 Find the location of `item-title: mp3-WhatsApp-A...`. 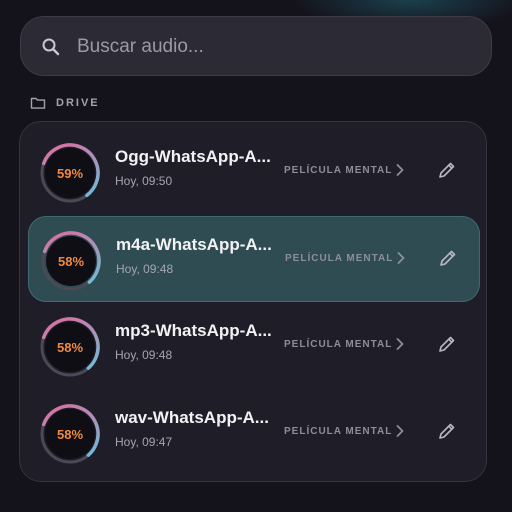

item-title: mp3-WhatsApp-A... is located at coordinates (193, 330).